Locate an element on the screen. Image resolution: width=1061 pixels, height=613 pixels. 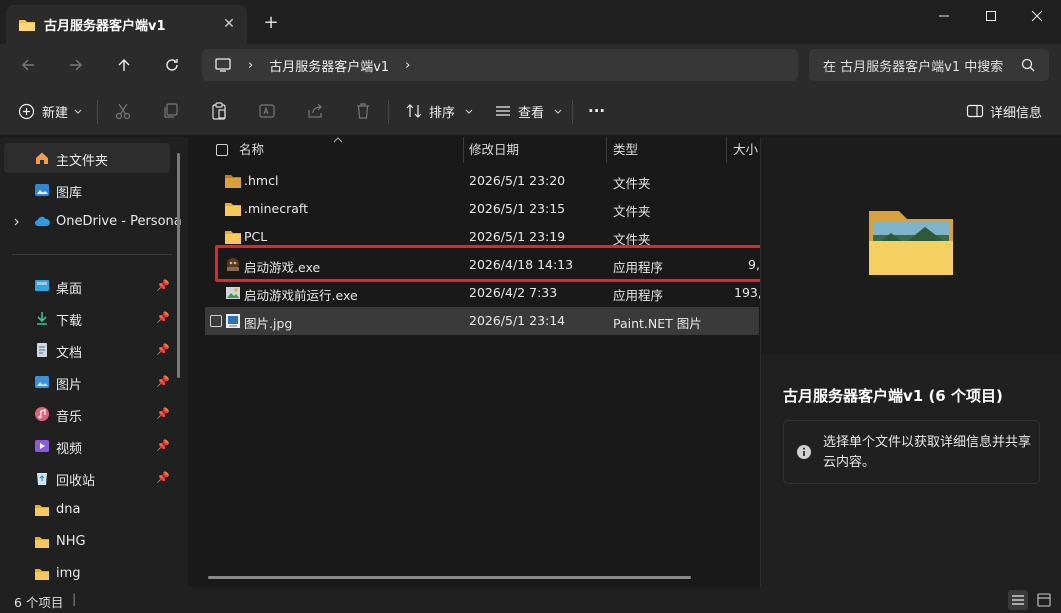
search-placeholder: 在 古月服务器客户端v1 中搜索 is located at coordinates (913, 67).